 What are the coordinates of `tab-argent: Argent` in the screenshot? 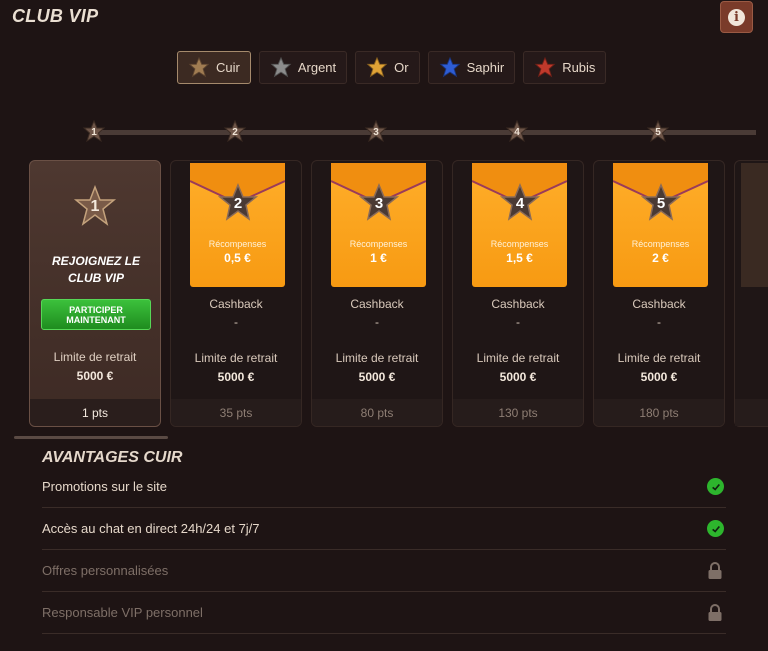 It's located at (303, 67).